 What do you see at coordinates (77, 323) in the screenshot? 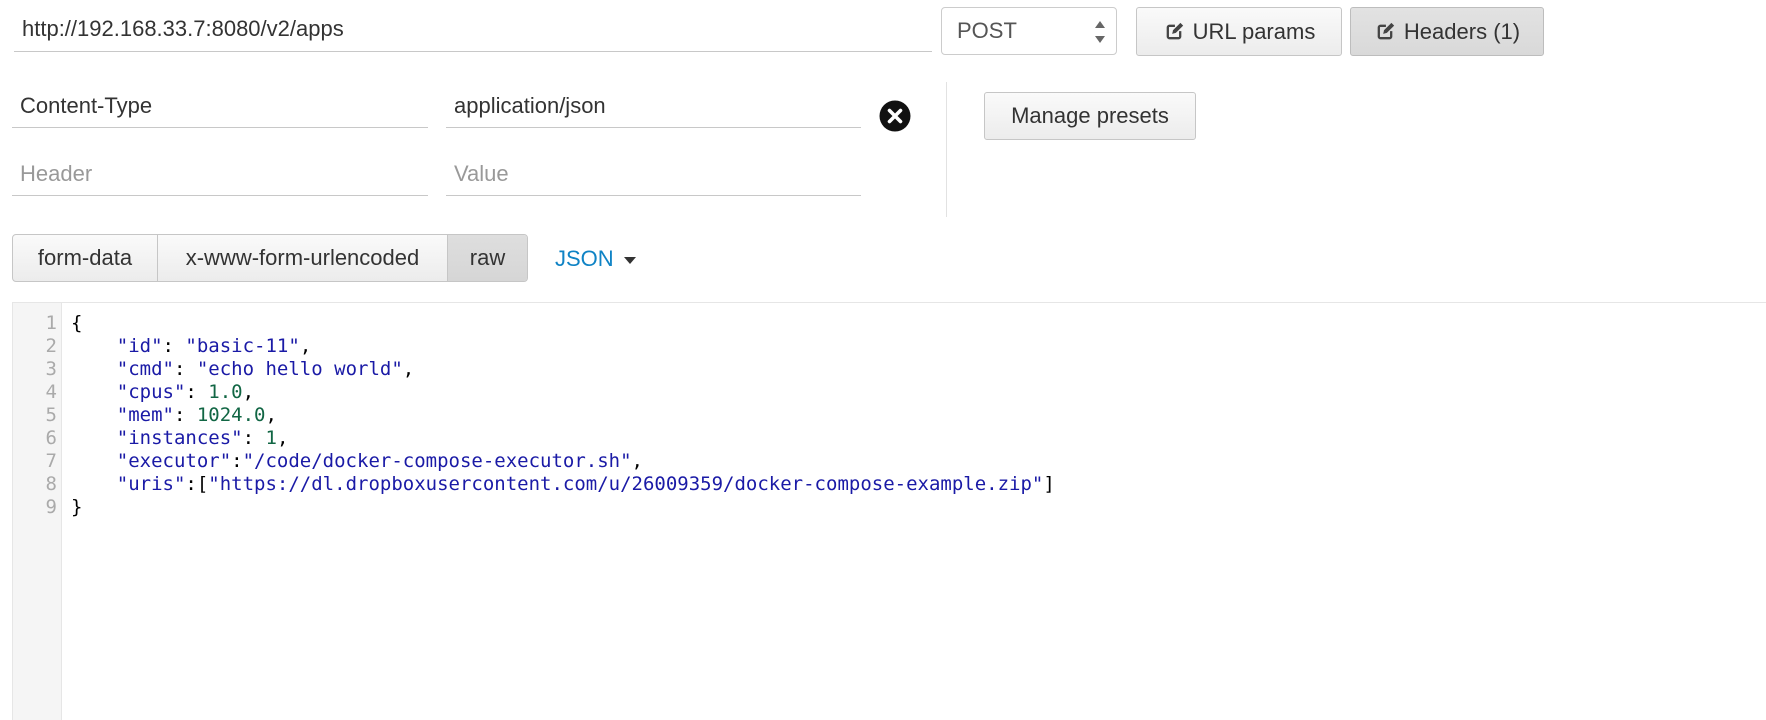
I see `code-token: {` at bounding box center [77, 323].